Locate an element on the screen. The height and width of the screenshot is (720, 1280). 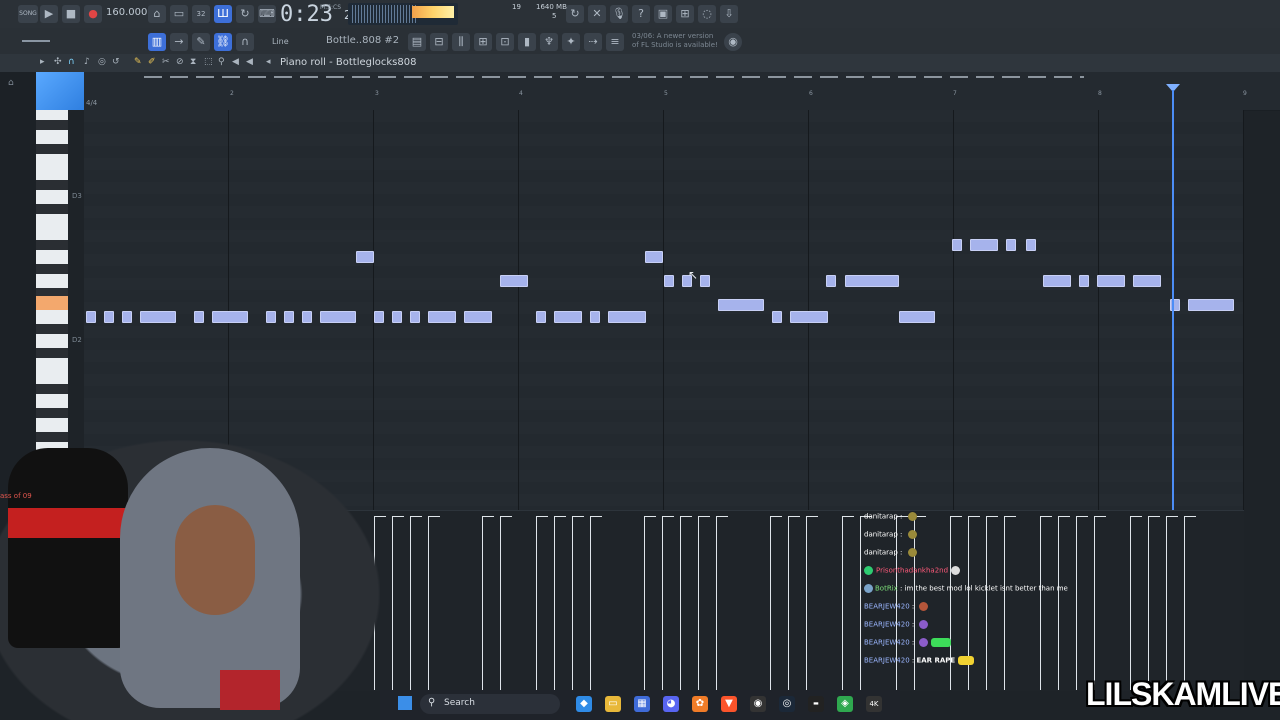
arrow-right-icon: ▸ is located at coordinates (42, 62).